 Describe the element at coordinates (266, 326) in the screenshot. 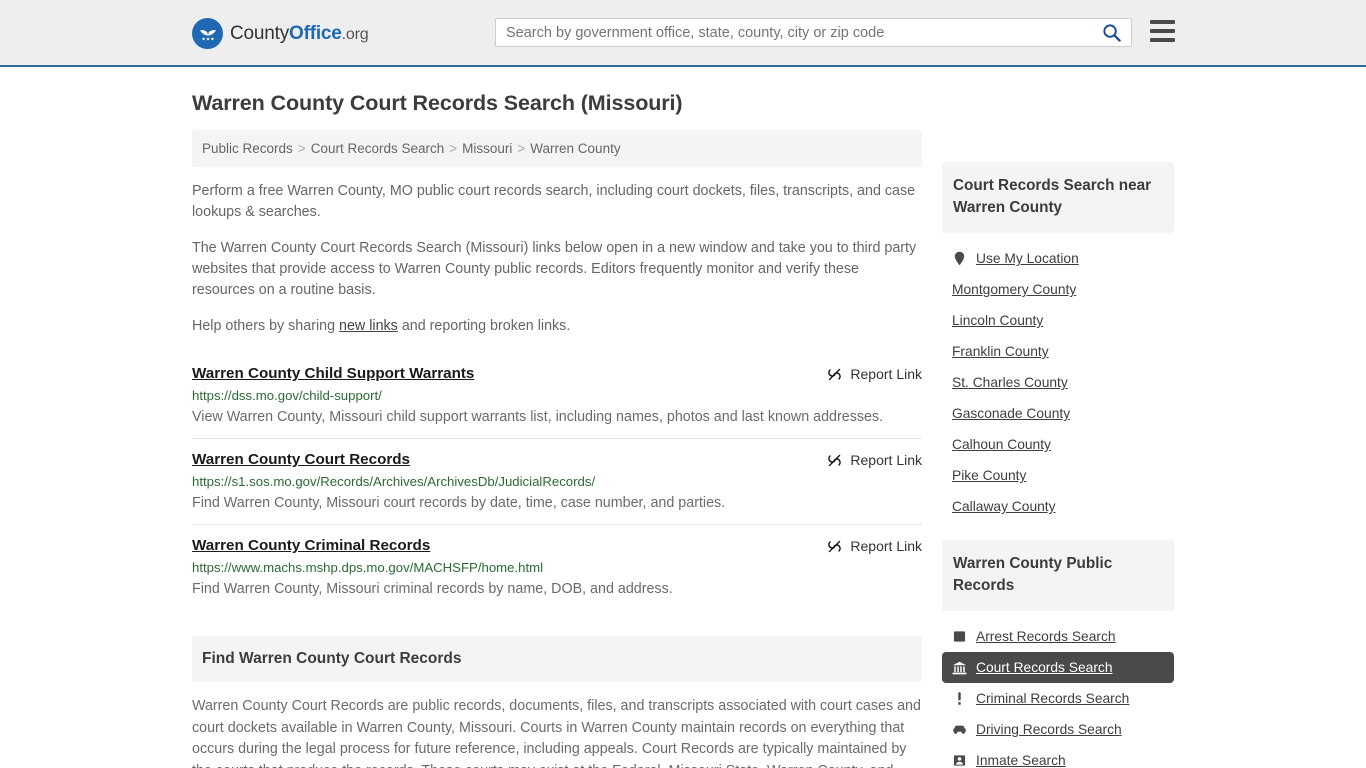

I see `share-text-before: Help others by sharing` at that location.